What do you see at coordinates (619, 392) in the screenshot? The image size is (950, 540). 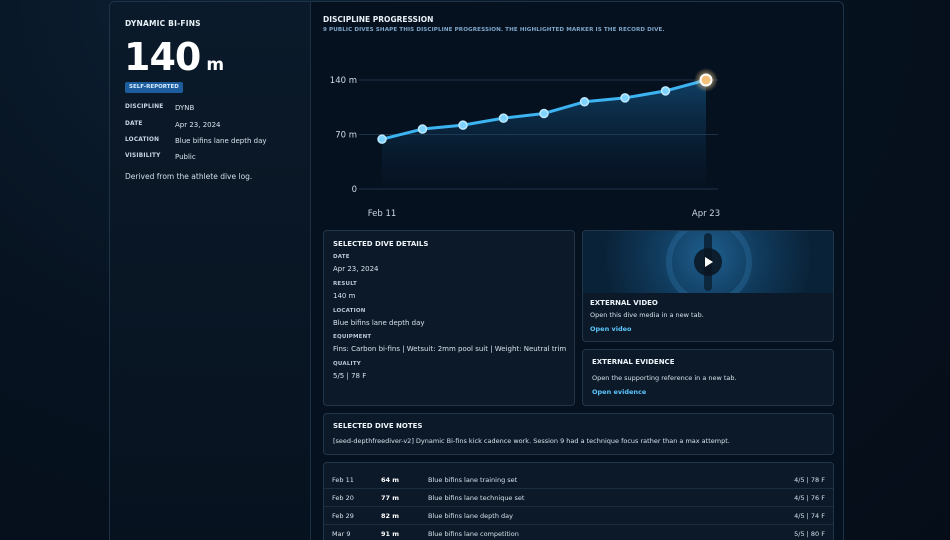 I see `open-evidence-link: Open evidence` at bounding box center [619, 392].